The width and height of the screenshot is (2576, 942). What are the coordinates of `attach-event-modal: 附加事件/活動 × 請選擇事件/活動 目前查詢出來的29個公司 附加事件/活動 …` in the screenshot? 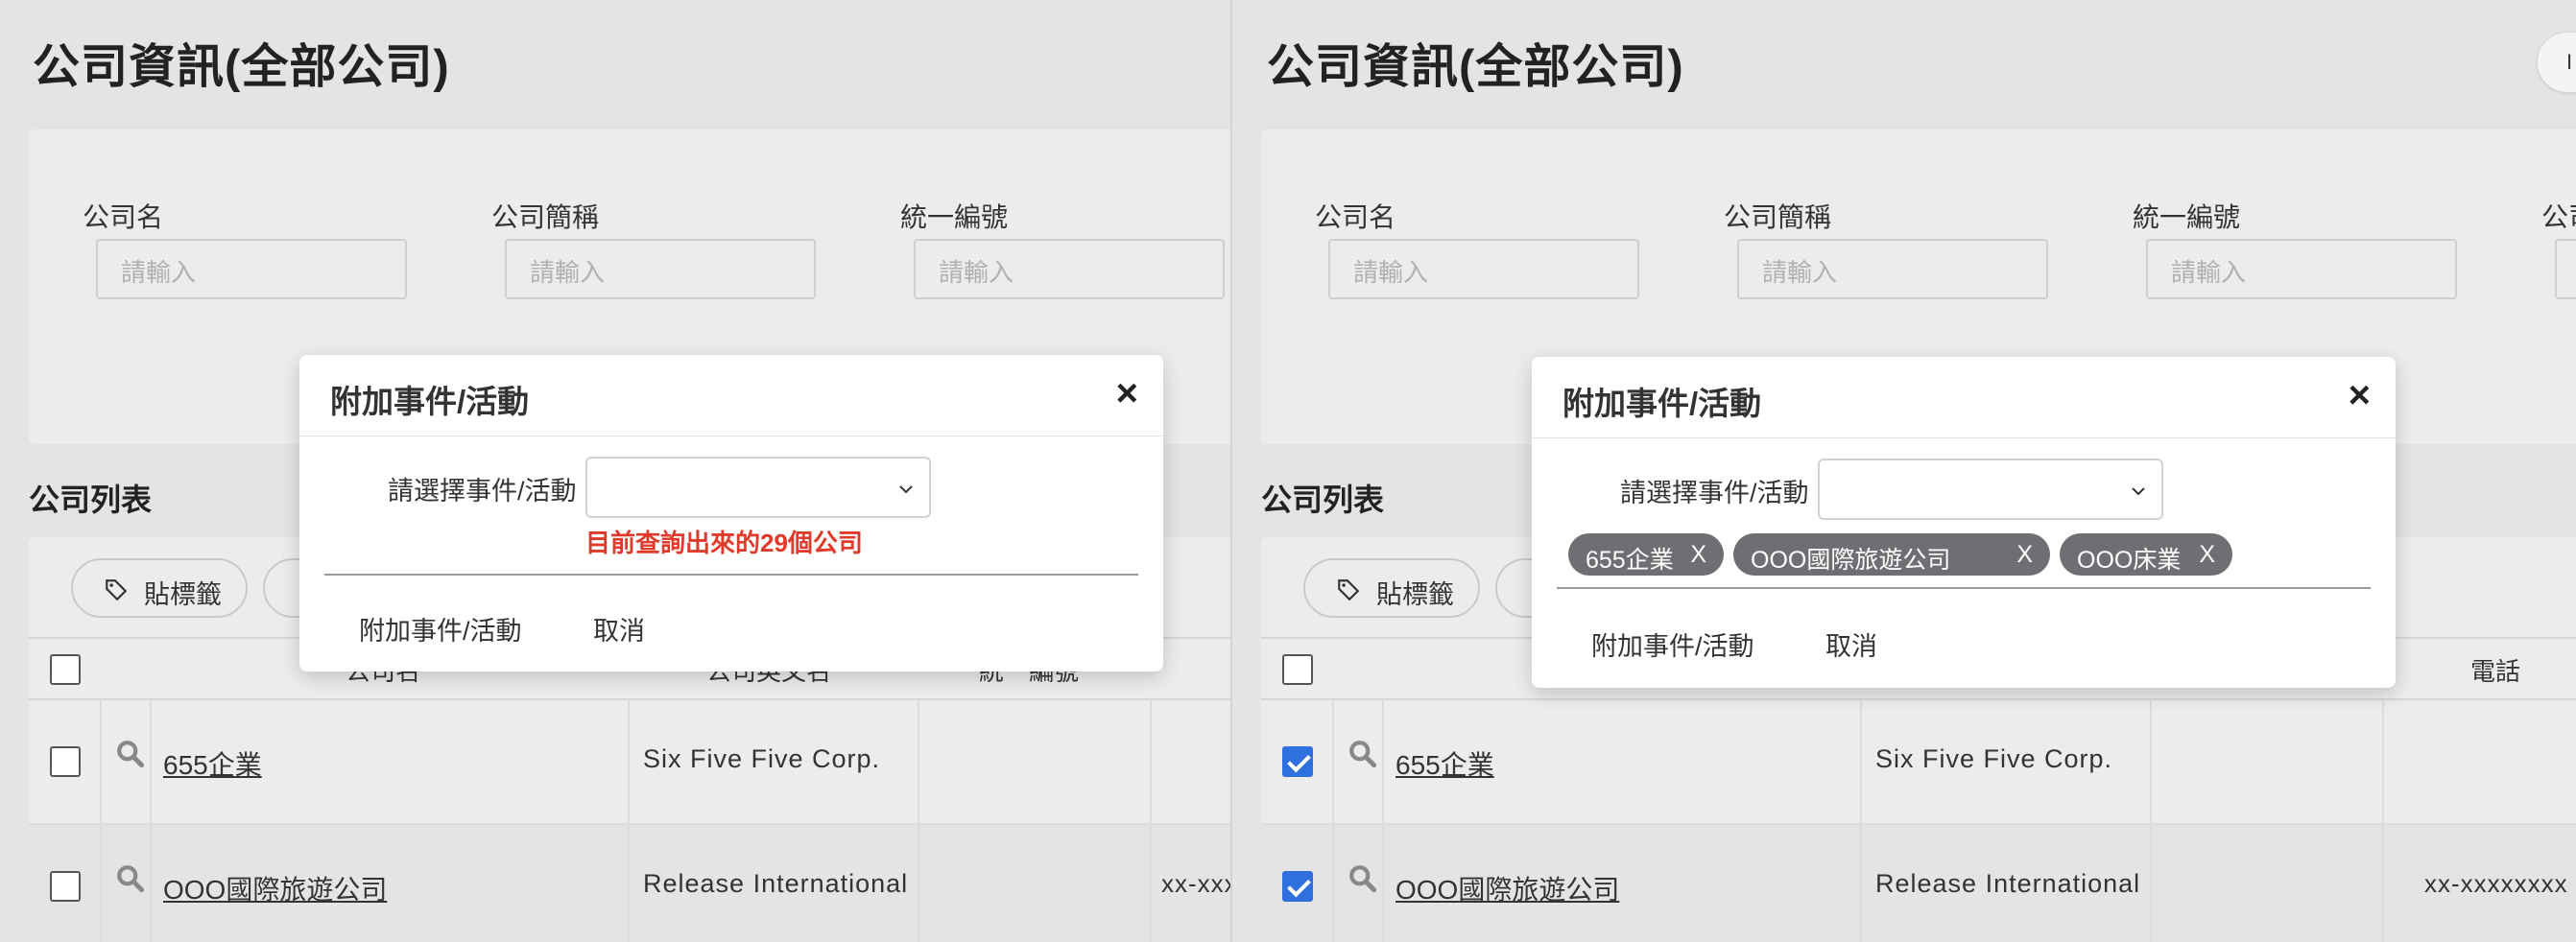 It's located at (731, 513).